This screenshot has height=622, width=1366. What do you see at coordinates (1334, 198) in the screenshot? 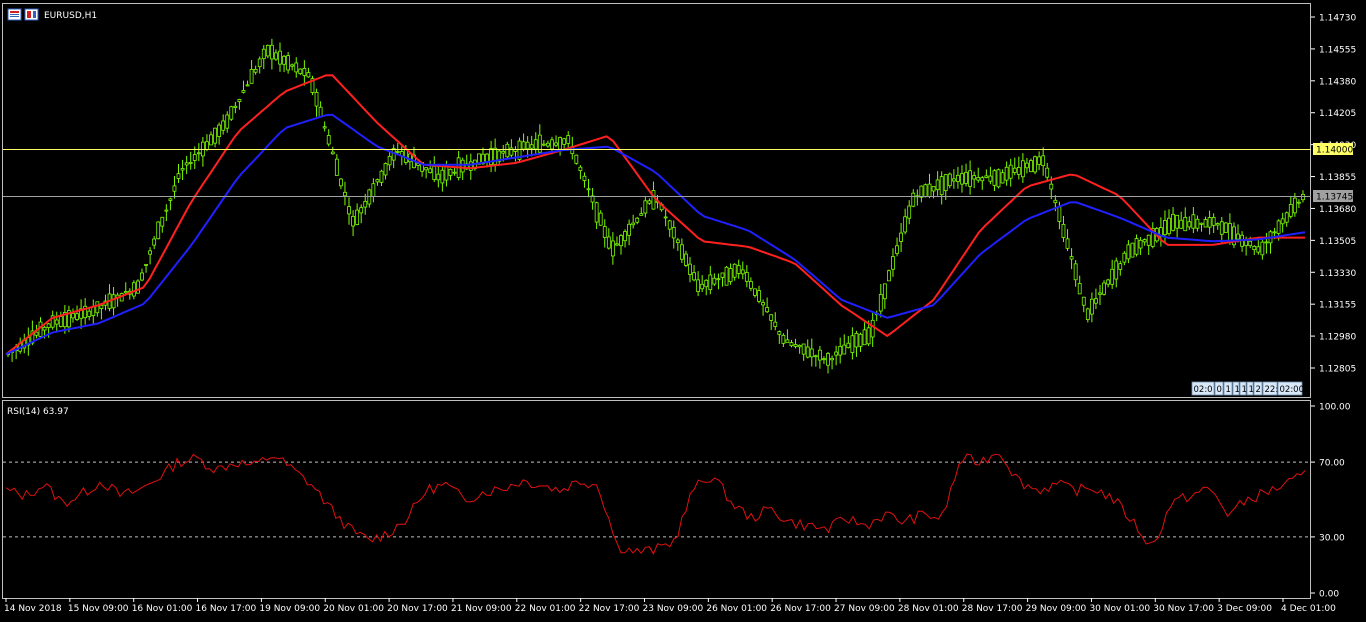
I see `bid-price-label: 1.13745` at bounding box center [1334, 198].